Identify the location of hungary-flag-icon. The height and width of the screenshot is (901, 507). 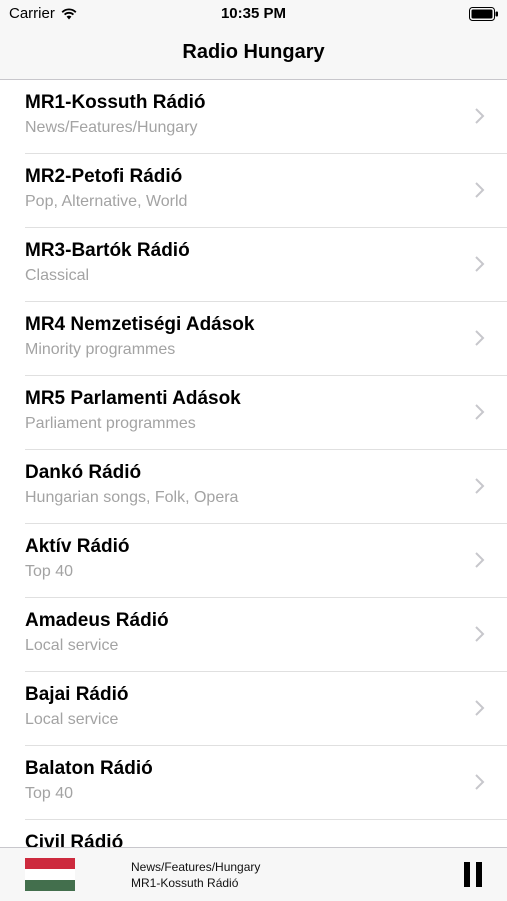
(50, 874).